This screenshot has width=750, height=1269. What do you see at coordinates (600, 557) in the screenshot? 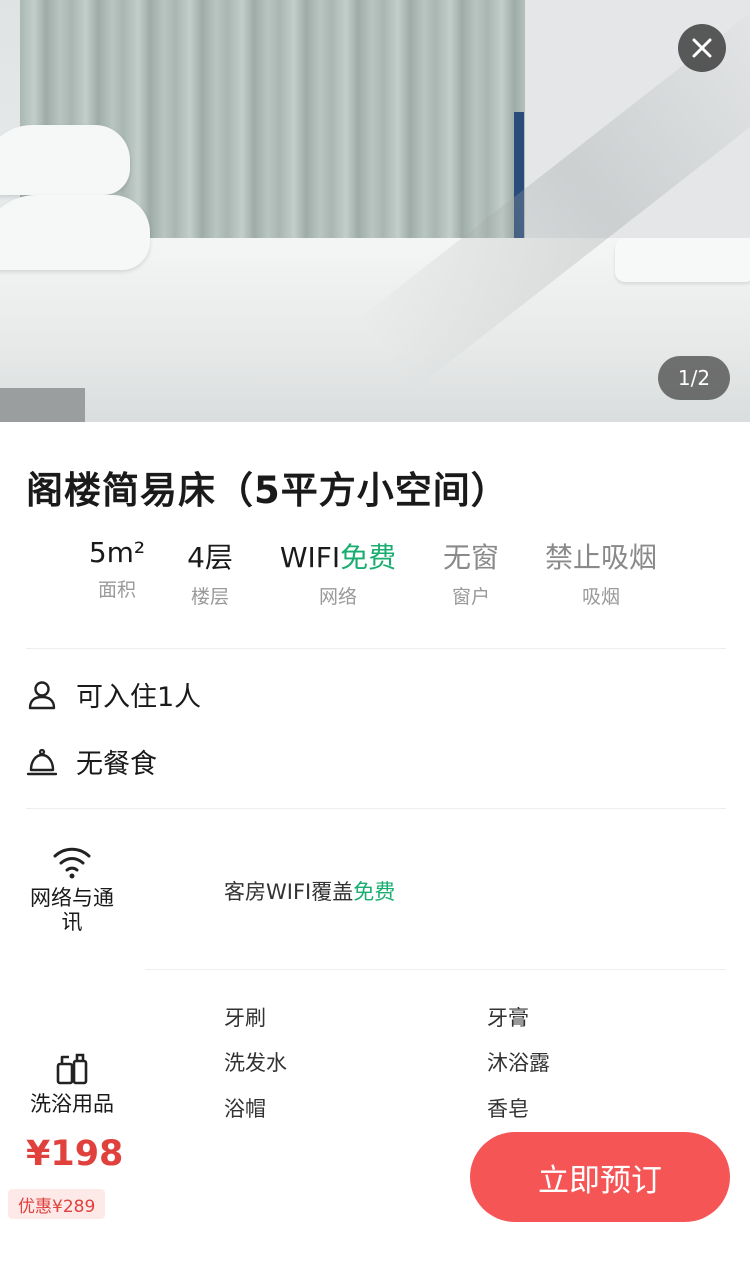
I see `stat-value: 禁止吸烟` at bounding box center [600, 557].